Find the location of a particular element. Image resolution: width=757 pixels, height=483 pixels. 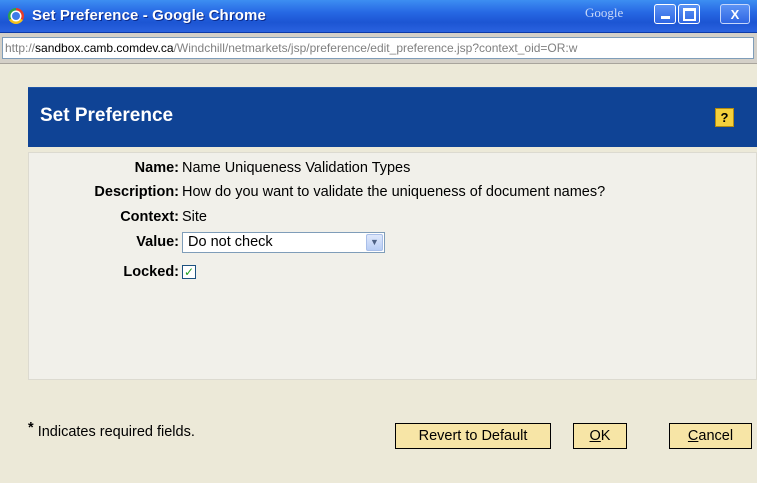

context-value: Site is located at coordinates (194, 217).